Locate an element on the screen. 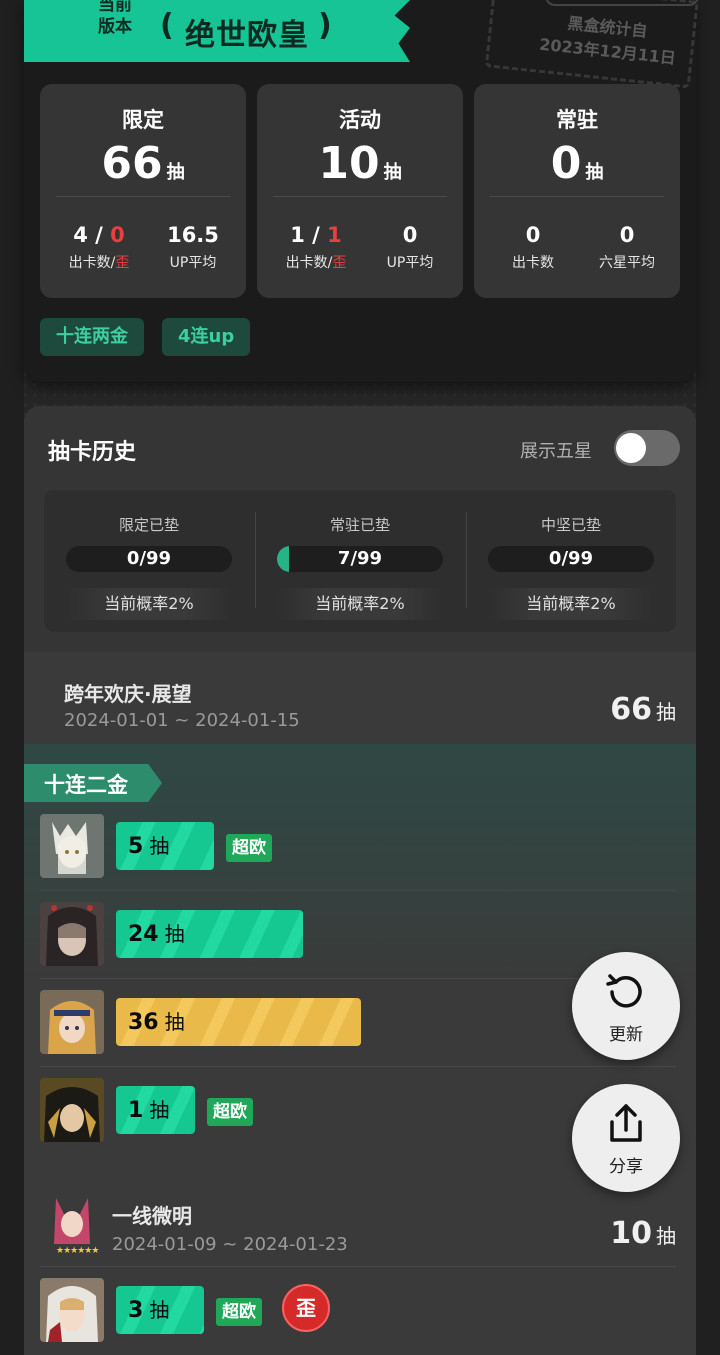 The image size is (720, 1355). pull-count-bar: 24 抽 is located at coordinates (209, 934).